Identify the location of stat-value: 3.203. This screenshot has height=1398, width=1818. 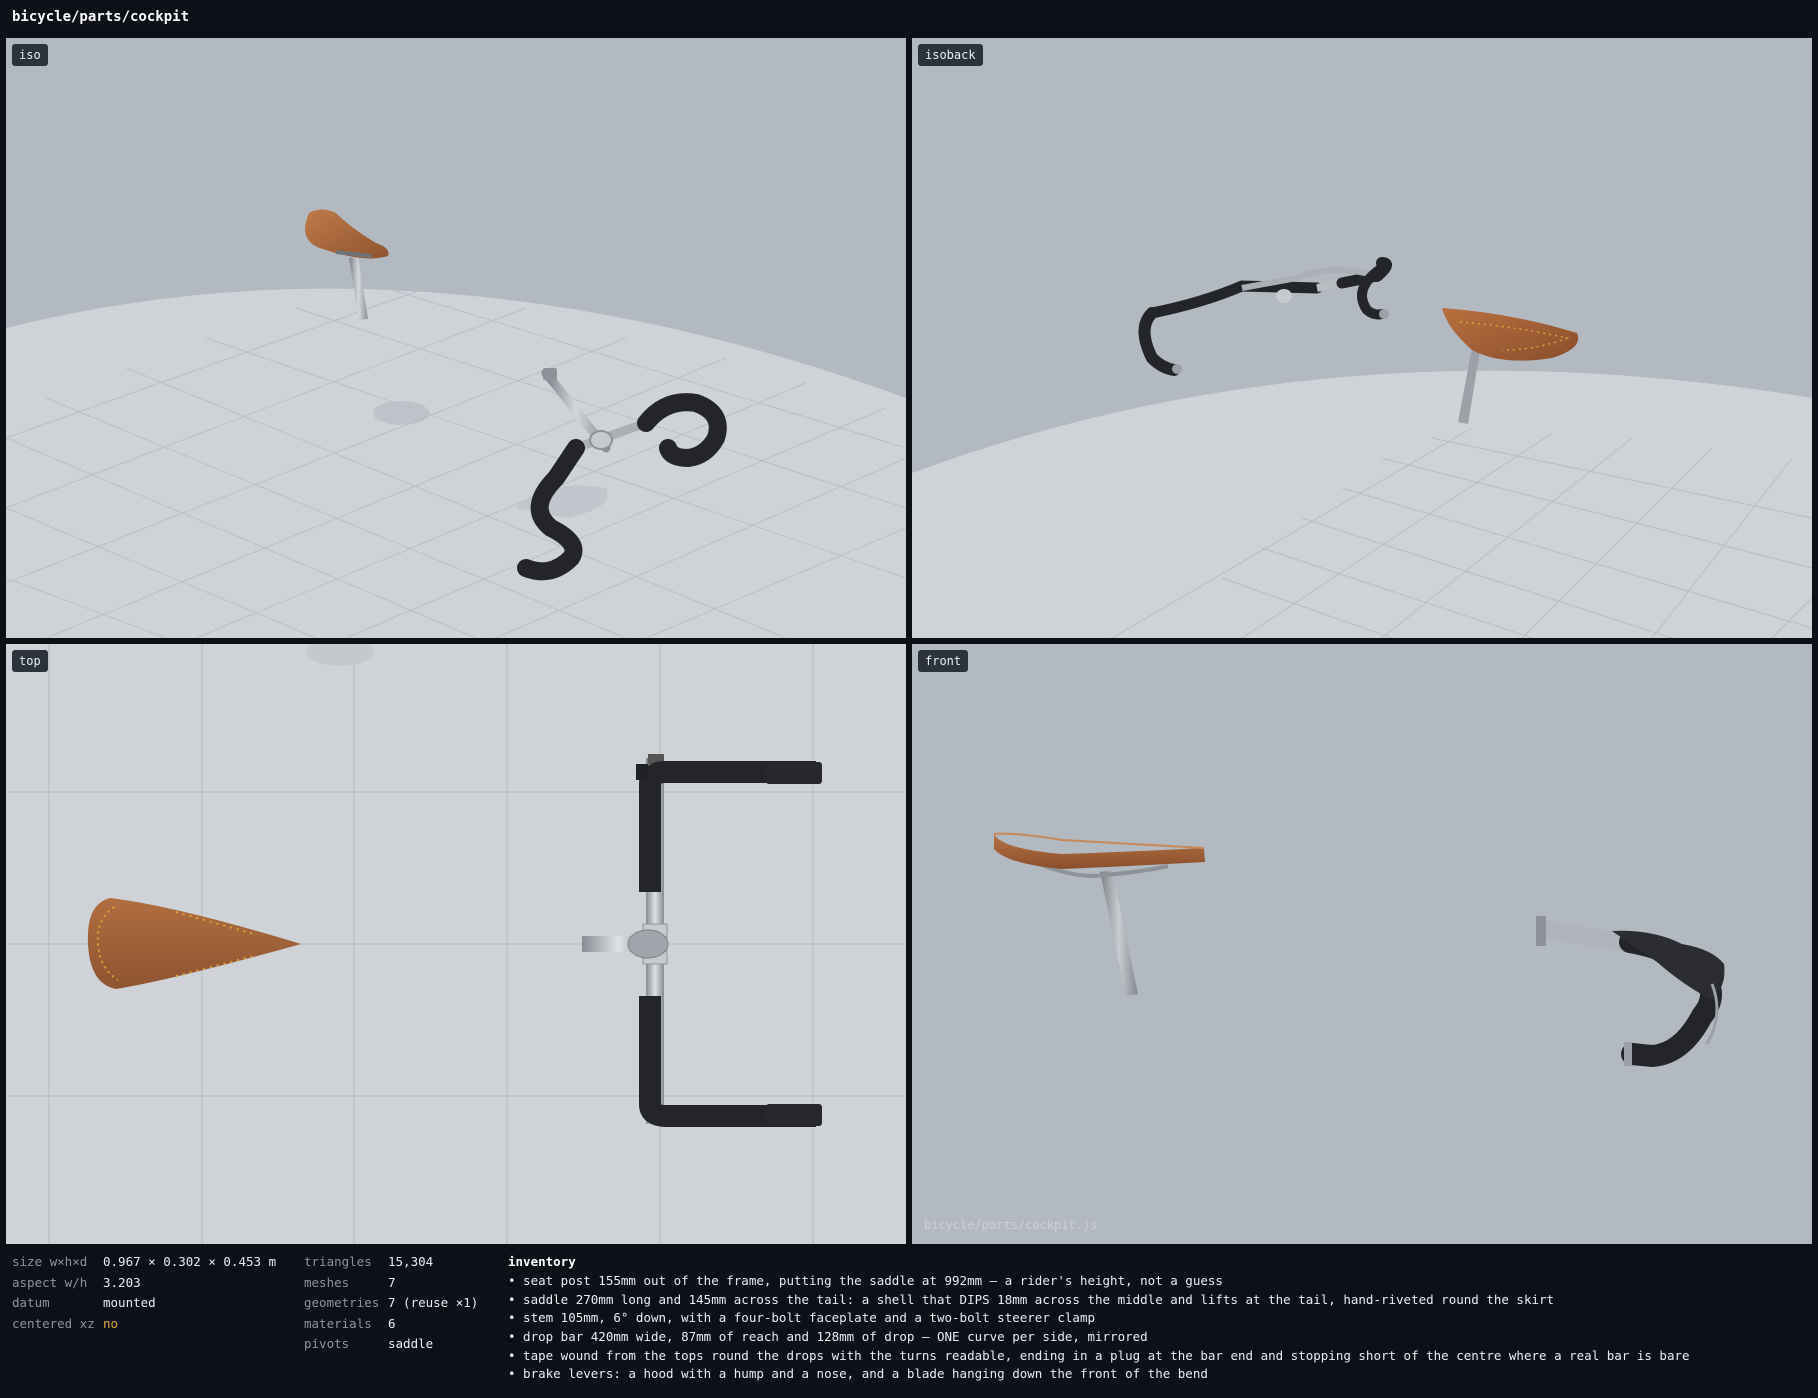
(122, 1282).